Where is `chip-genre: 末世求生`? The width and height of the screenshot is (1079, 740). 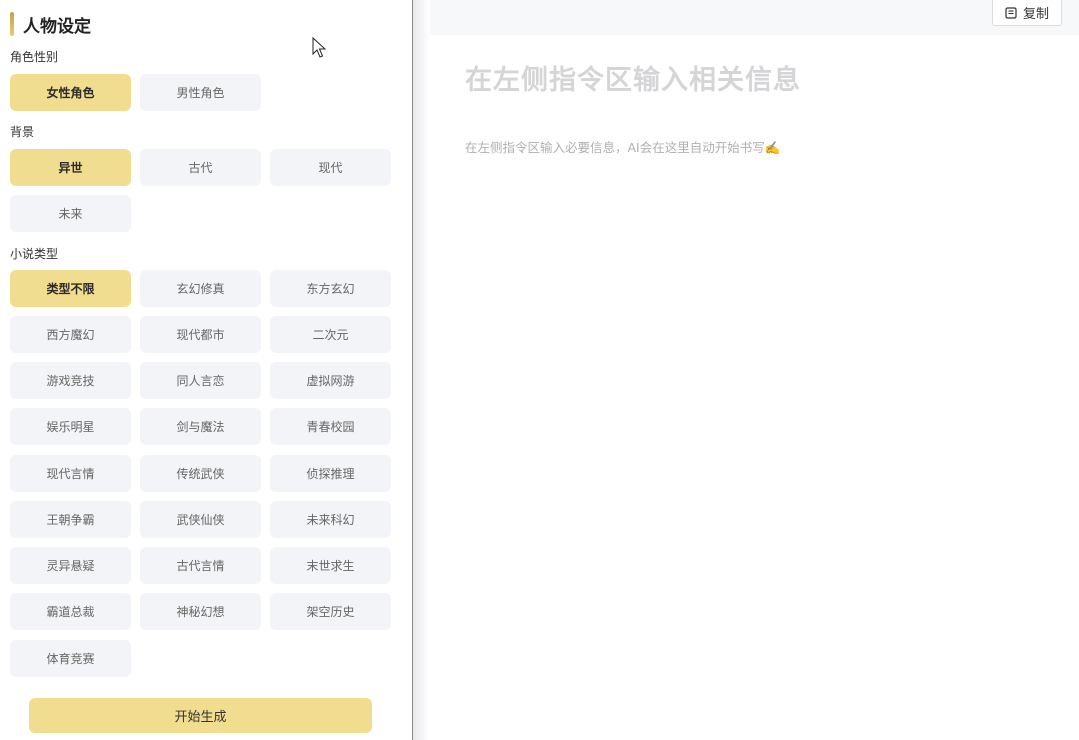 chip-genre: 末世求生 is located at coordinates (330, 565).